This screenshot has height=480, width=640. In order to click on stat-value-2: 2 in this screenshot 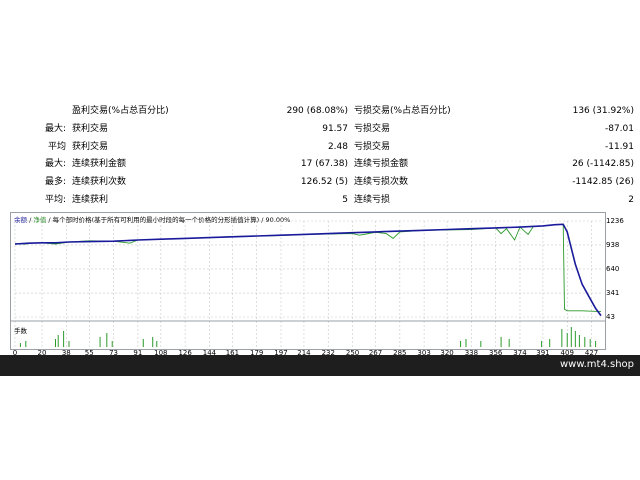, I will do `click(631, 199)`.